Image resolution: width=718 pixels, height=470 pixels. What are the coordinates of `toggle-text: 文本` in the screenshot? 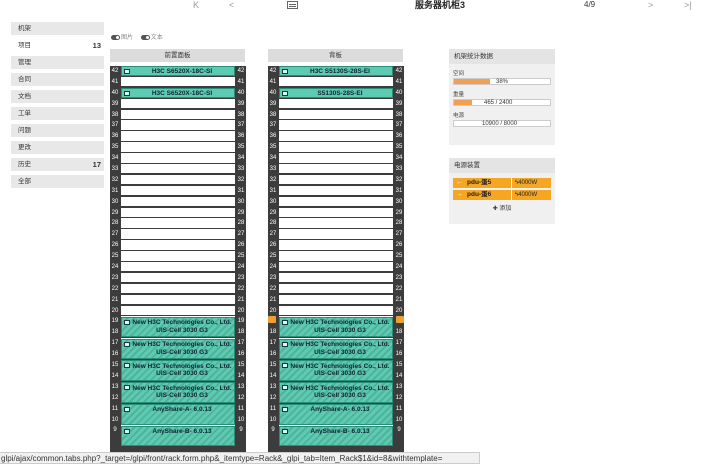 It's located at (151, 36).